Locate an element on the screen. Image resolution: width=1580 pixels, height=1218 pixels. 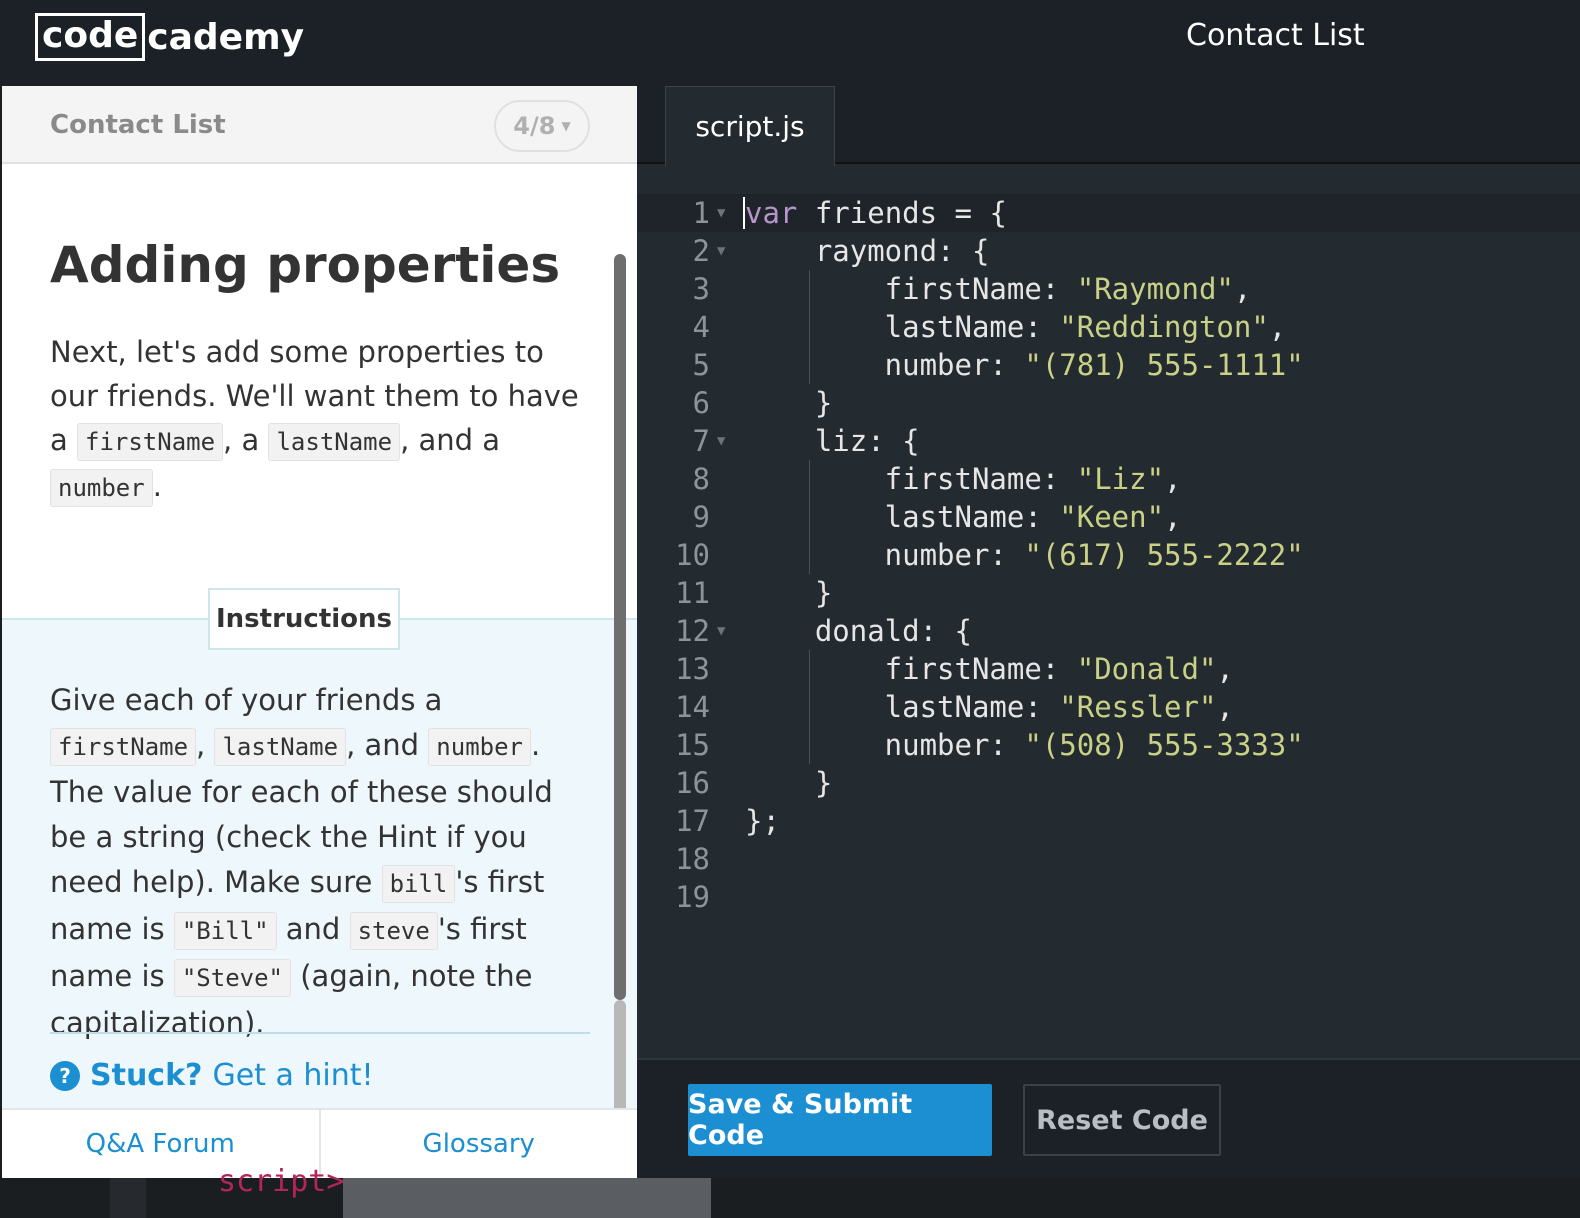
top-navbar: code cademy Contact List is located at coordinates (790, 43).